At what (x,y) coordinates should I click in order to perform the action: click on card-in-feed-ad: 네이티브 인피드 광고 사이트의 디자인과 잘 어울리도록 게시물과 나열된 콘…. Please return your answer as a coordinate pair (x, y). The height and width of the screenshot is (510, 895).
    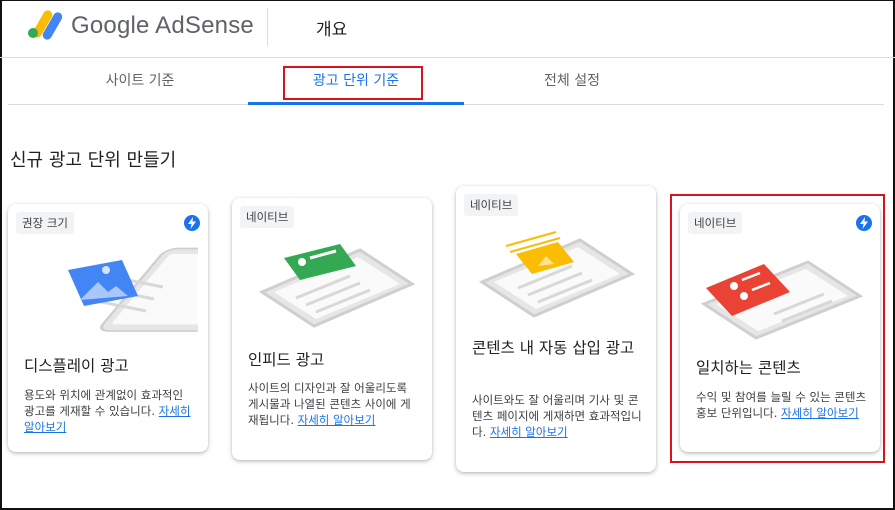
    Looking at the image, I should click on (332, 329).